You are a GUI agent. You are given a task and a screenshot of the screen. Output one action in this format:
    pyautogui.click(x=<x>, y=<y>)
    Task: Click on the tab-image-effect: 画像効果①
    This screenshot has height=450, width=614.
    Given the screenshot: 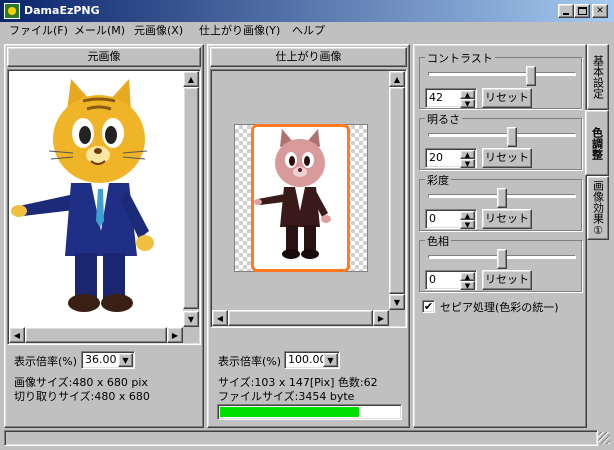 What is the action you would take?
    pyautogui.click(x=598, y=208)
    